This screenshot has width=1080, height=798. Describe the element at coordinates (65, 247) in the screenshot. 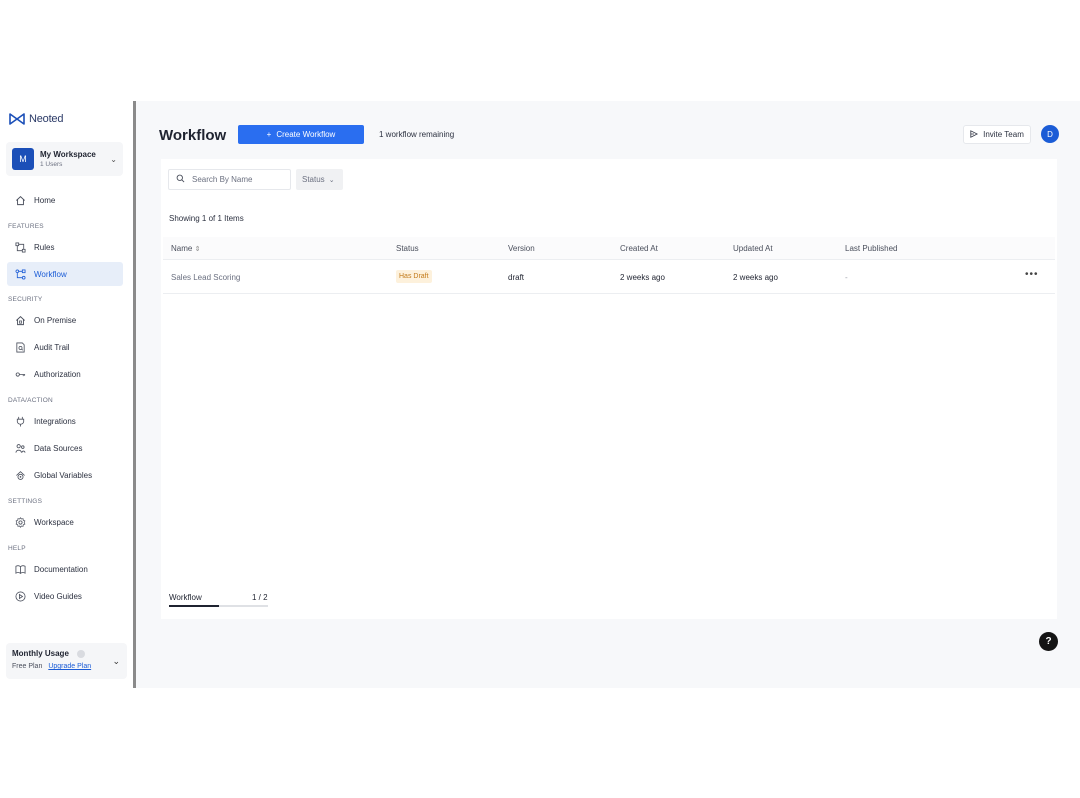

I see `sidebar-item-rules: Rules` at that location.